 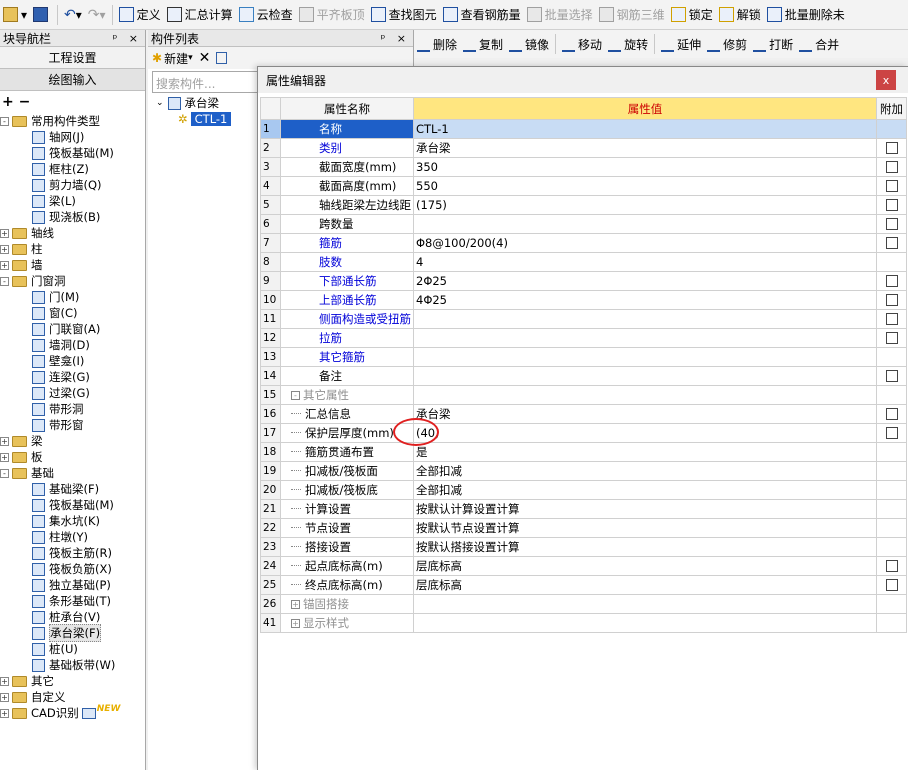 What do you see at coordinates (740, 15) in the screenshot?
I see `toolbar-item: 解锁` at bounding box center [740, 15].